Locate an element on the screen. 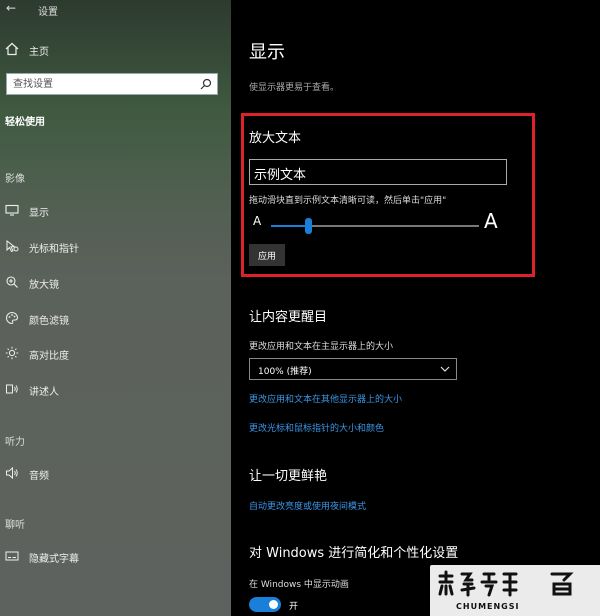  sidebar-item-magnifier: 放大镜 is located at coordinates (115, 282).